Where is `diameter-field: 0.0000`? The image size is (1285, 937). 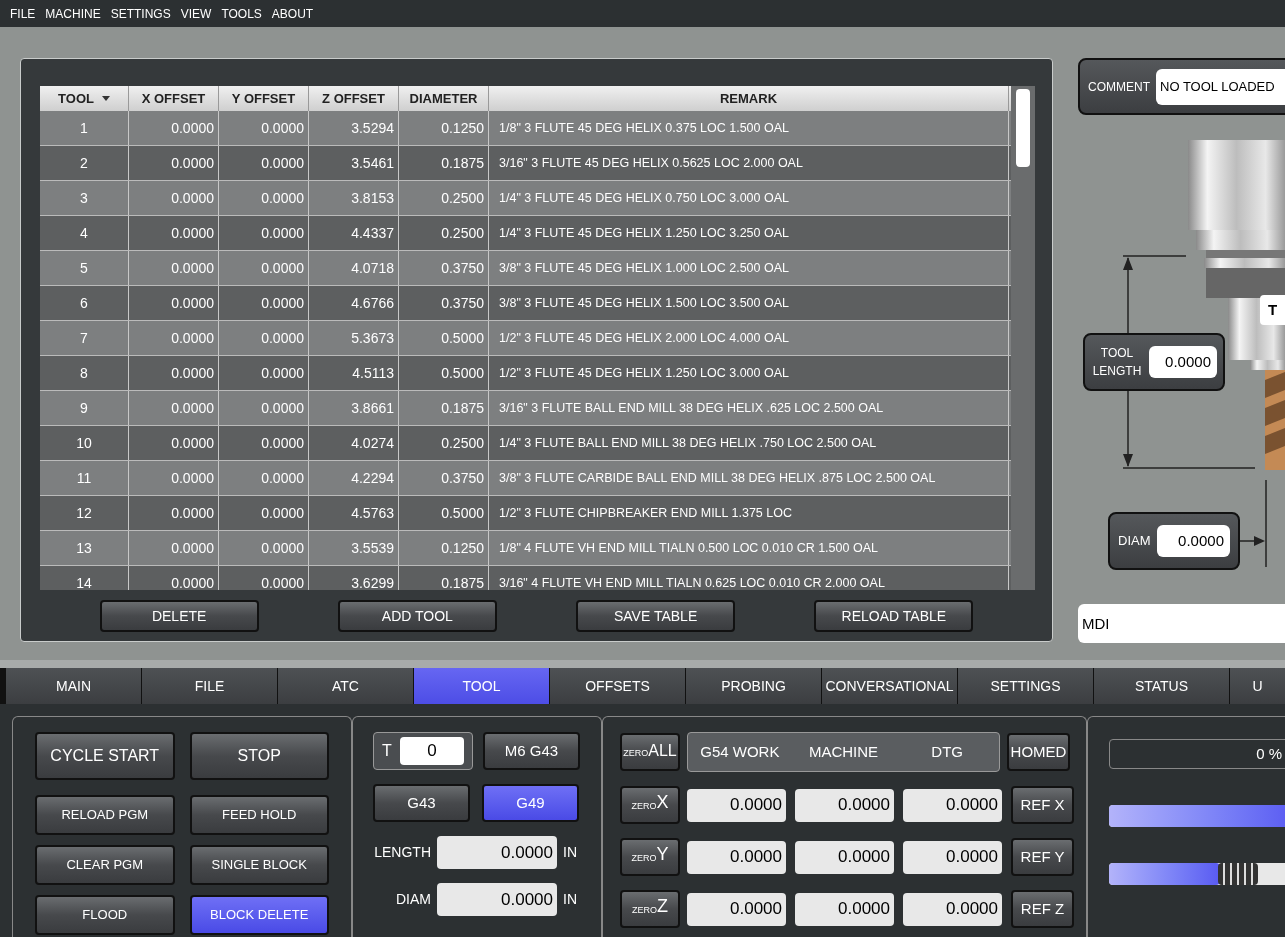
diameter-field: 0.0000 is located at coordinates (1193, 541).